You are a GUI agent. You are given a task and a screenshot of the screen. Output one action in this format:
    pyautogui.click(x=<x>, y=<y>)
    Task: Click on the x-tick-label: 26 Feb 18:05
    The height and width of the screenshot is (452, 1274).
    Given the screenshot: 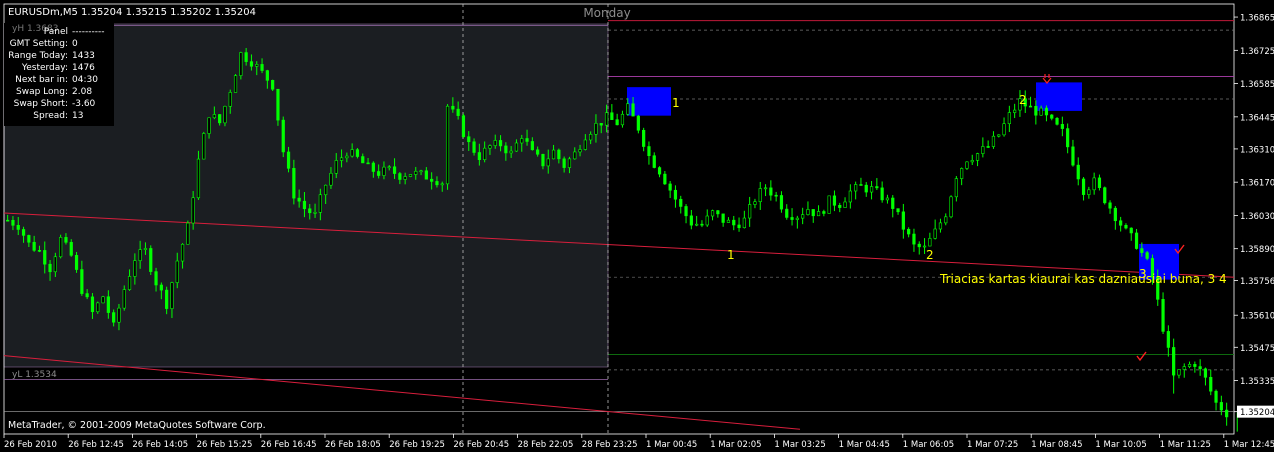 What is the action you would take?
    pyautogui.click(x=353, y=445)
    